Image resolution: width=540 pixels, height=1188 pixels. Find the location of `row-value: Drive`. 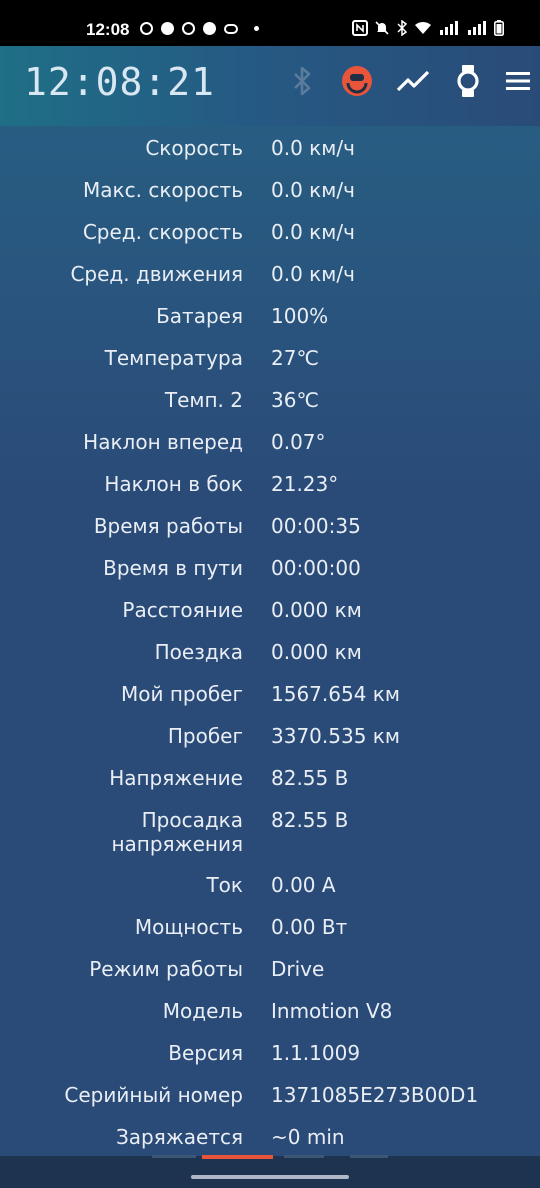

row-value: Drive is located at coordinates (298, 969).